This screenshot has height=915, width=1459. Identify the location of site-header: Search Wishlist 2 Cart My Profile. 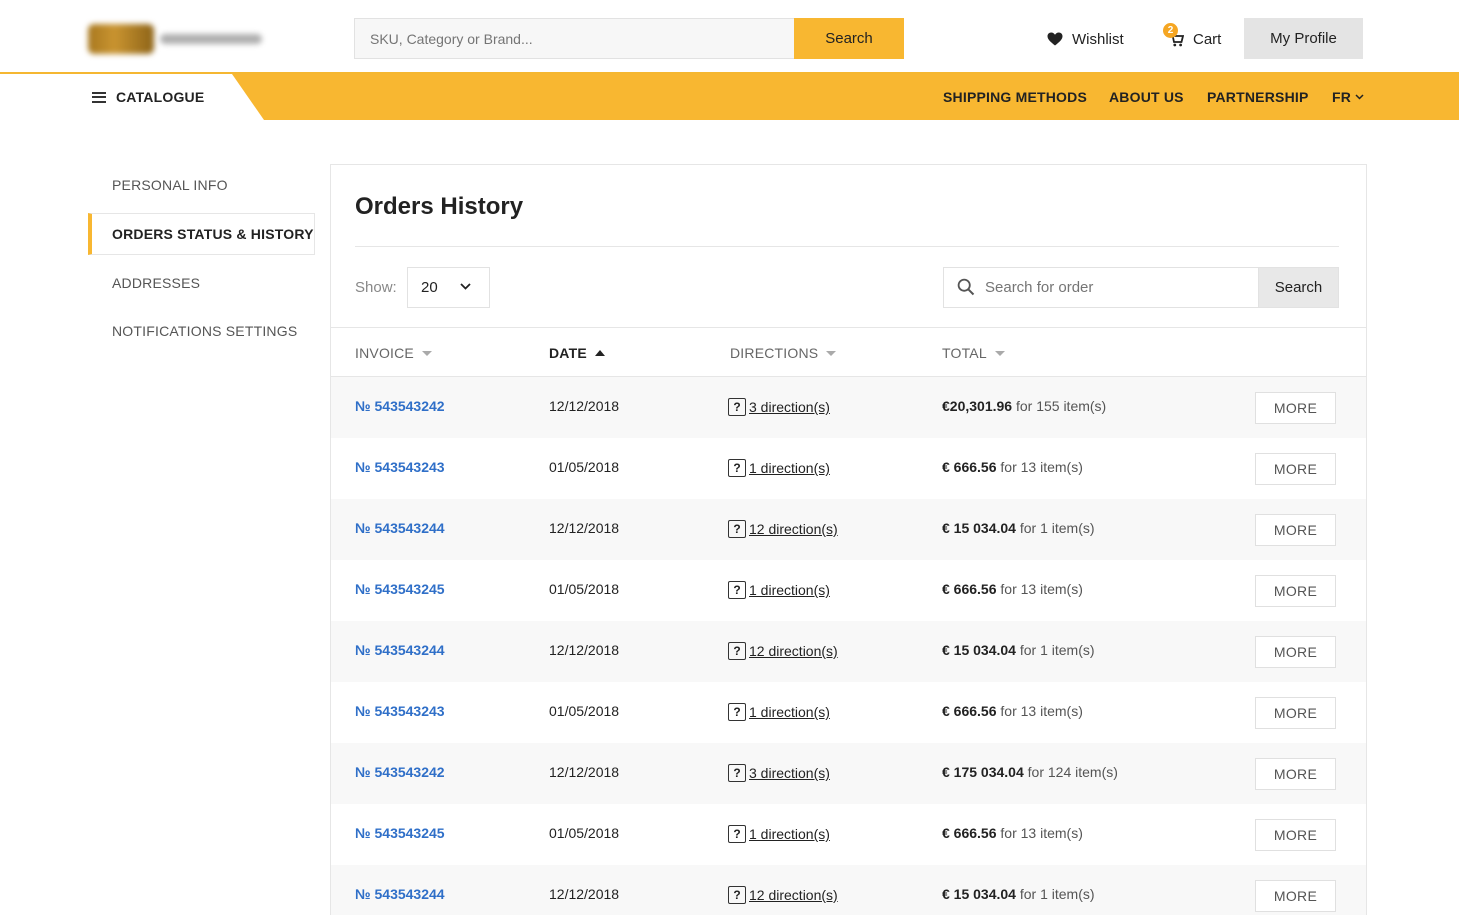
(729, 37).